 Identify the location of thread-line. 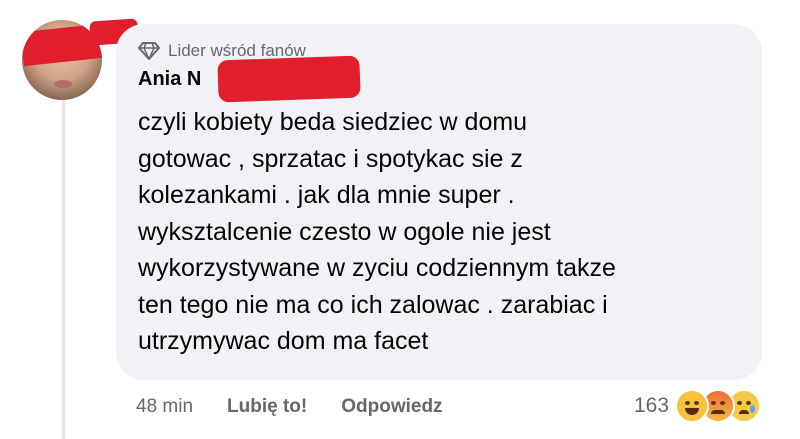
(63, 269).